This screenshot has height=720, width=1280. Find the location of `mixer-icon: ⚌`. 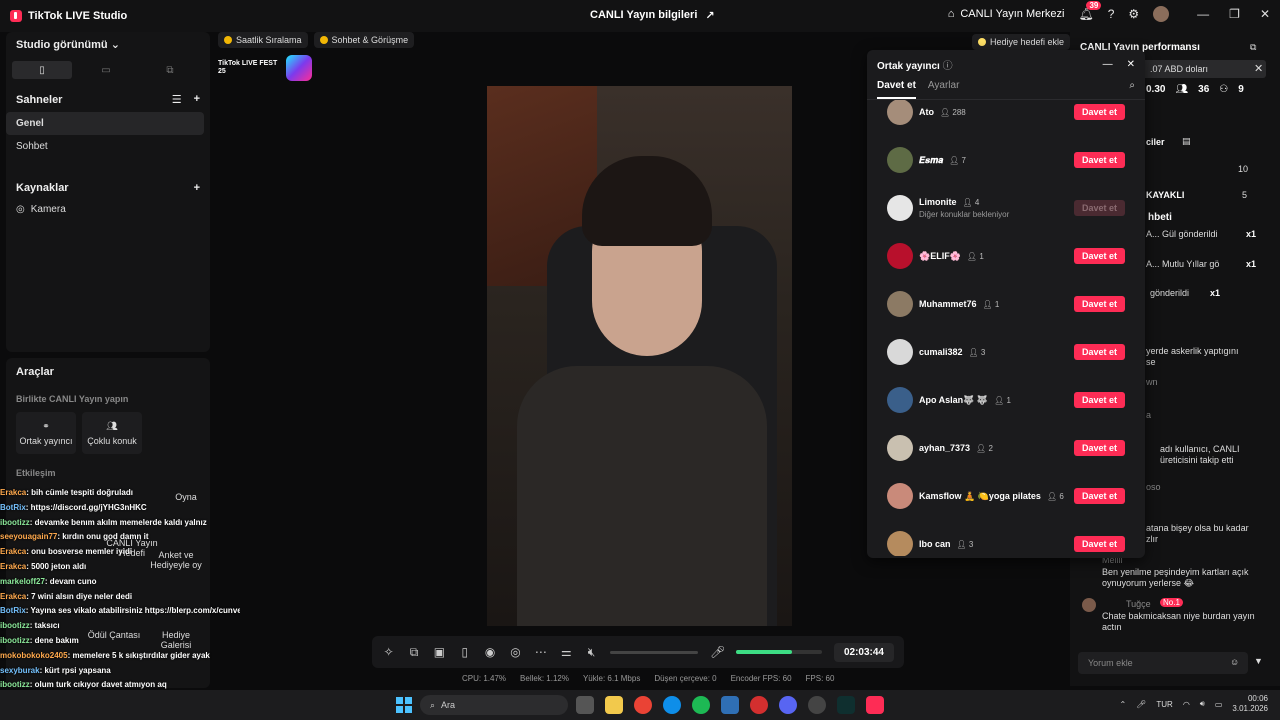

mixer-icon: ⚌ is located at coordinates (566, 652).